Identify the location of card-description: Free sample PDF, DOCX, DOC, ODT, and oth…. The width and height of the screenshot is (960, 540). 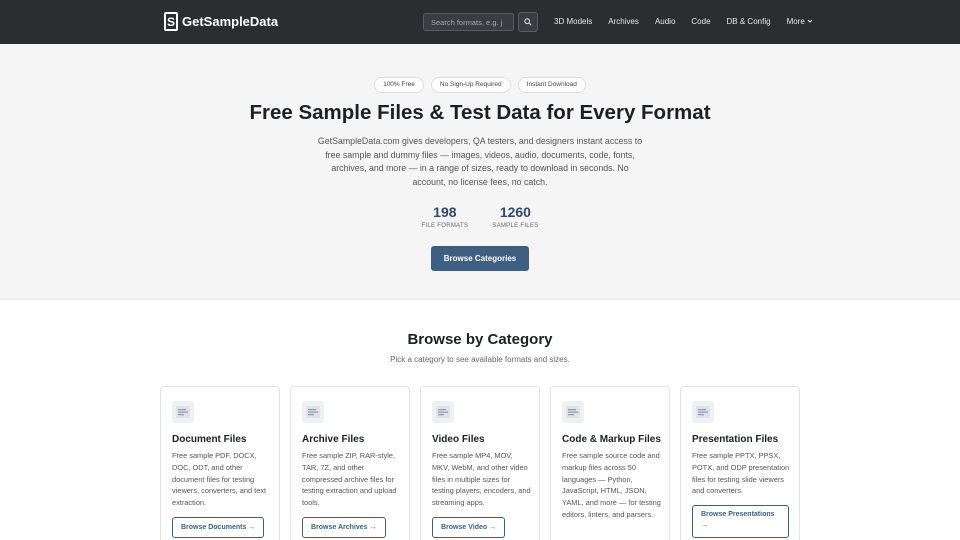
(219, 479).